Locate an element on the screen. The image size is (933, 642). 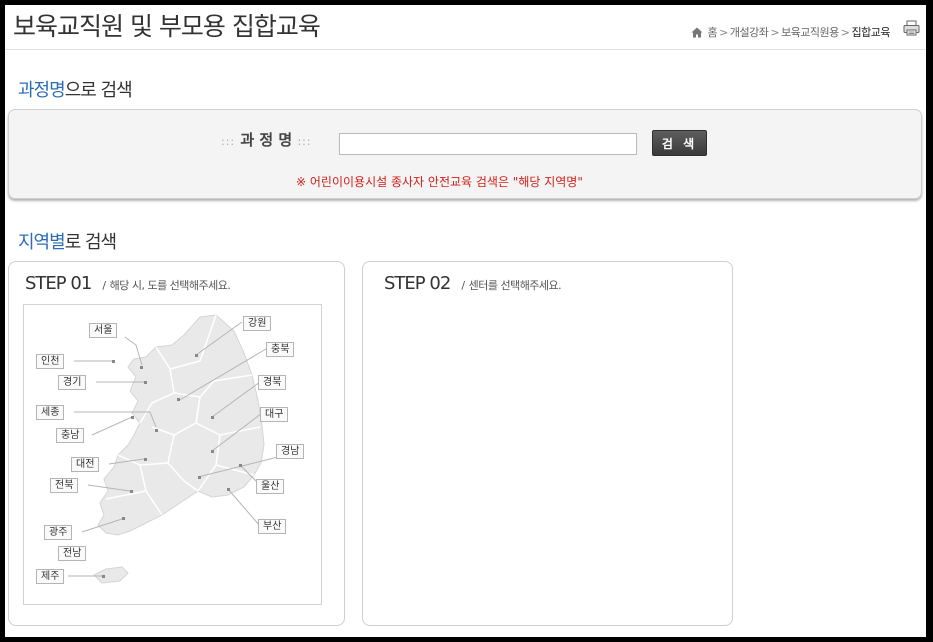
step2-title: STEP 02 is located at coordinates (417, 283).